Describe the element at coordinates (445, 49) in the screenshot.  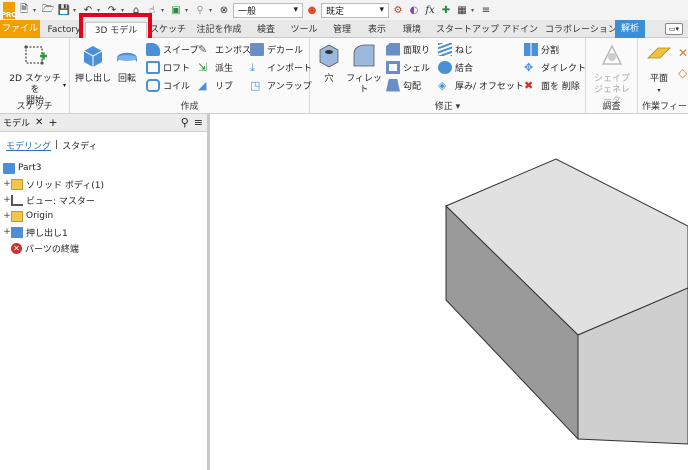
I see `thread-icon` at that location.